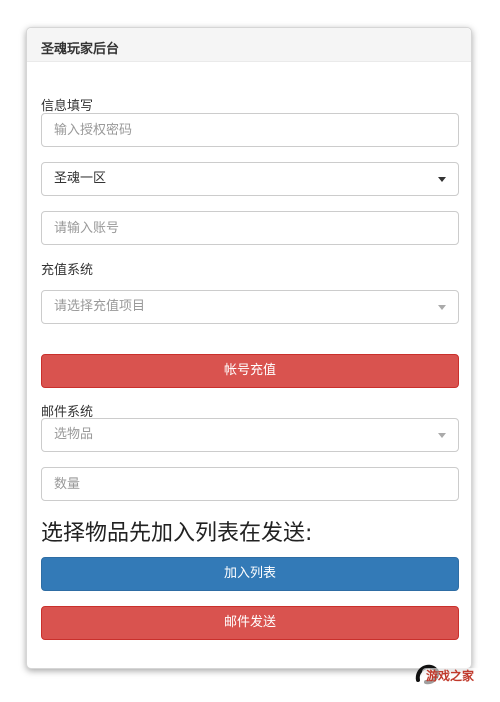  What do you see at coordinates (250, 435) in the screenshot?
I see `item-select: 选物品` at bounding box center [250, 435].